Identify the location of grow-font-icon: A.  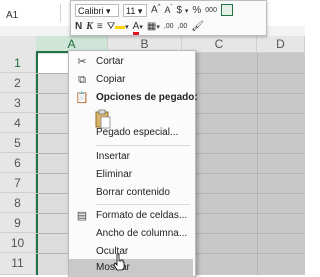
(154, 10).